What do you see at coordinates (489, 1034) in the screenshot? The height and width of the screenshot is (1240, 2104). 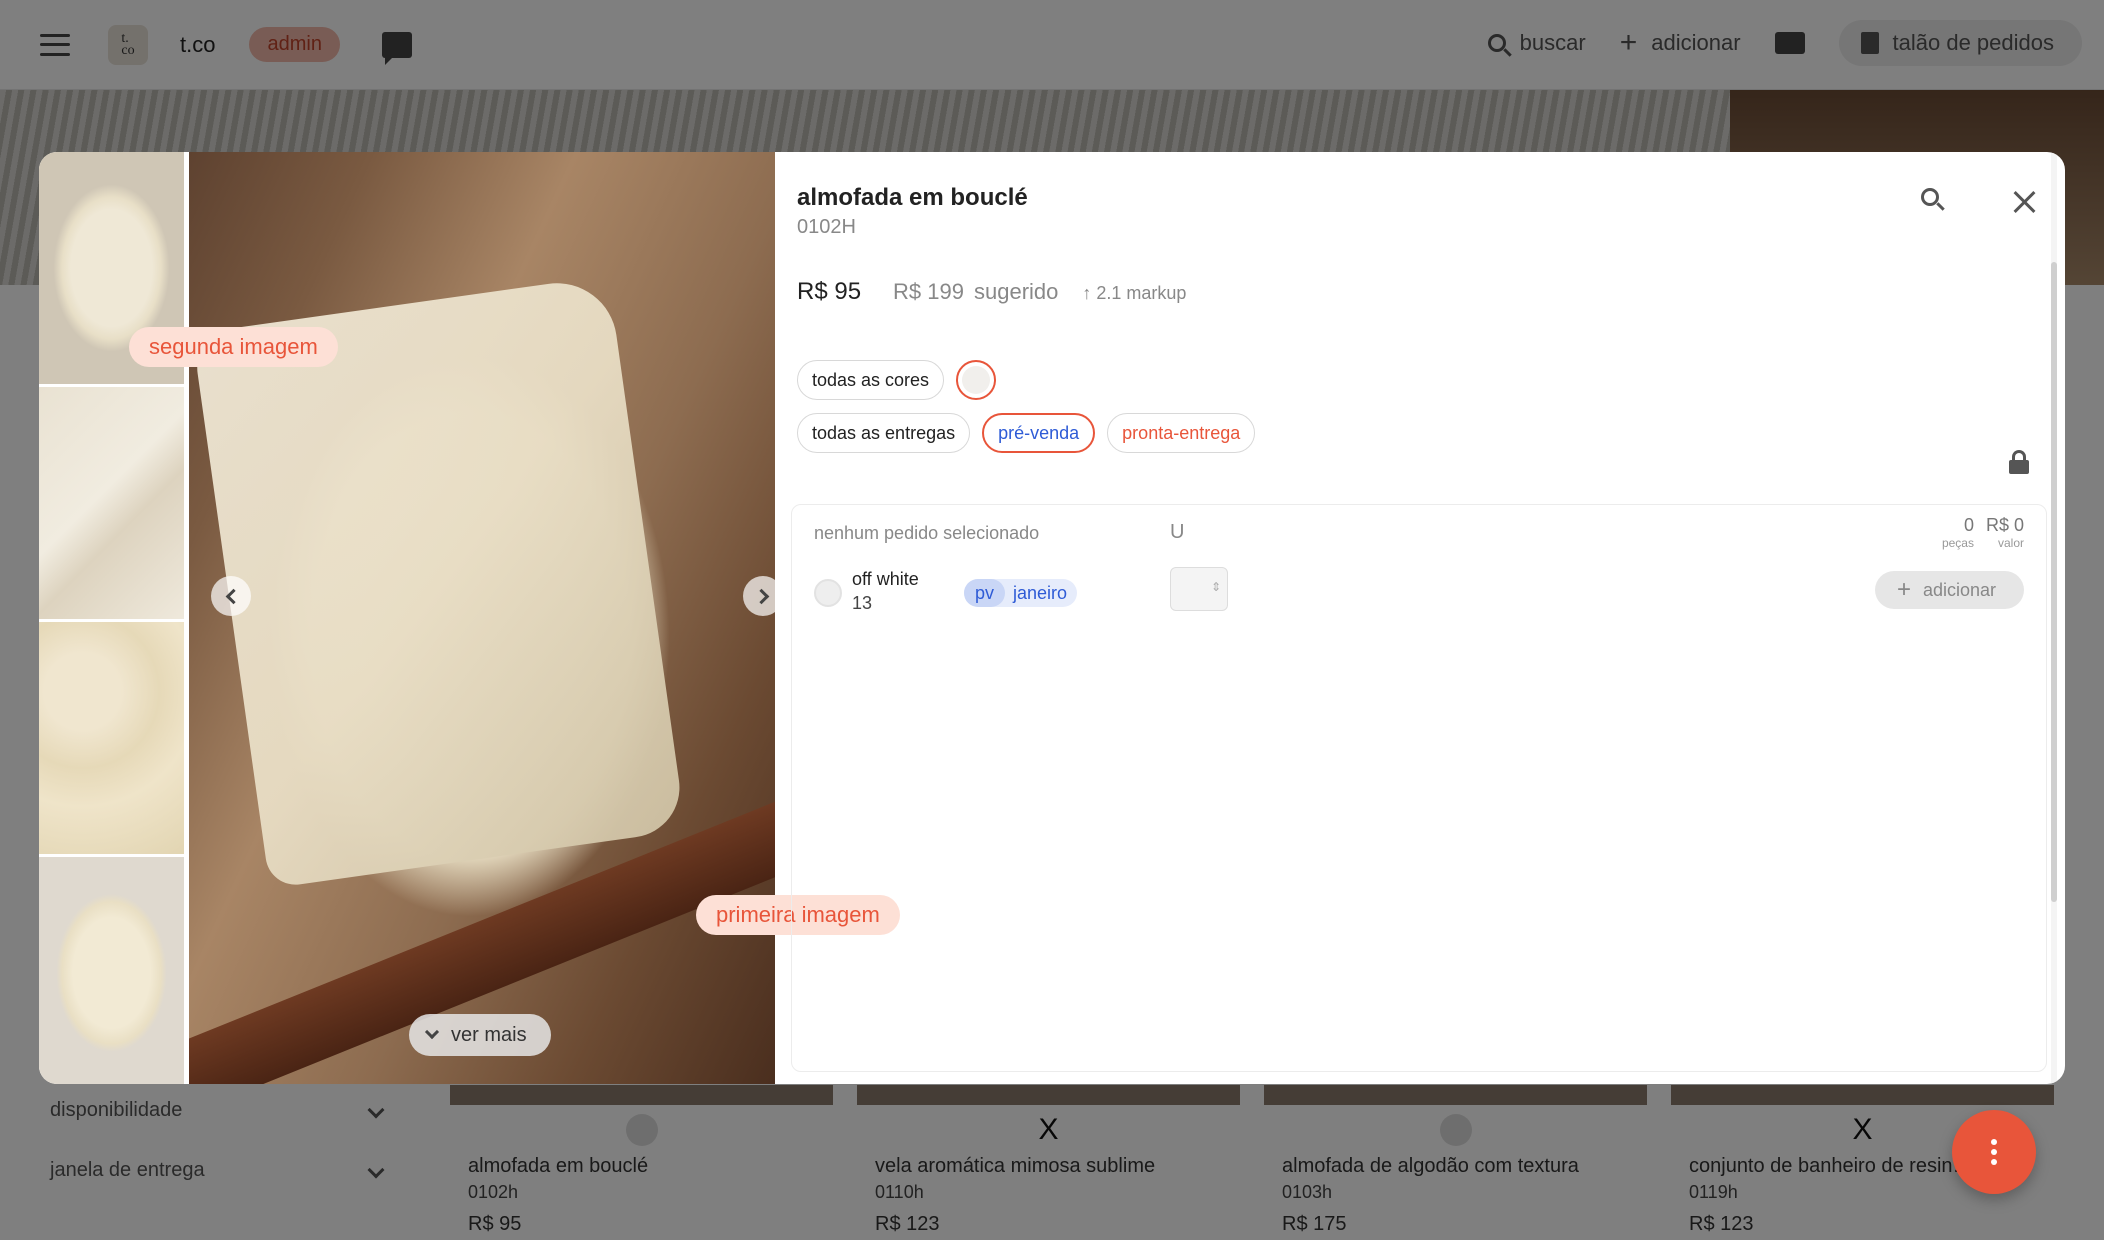 I see `see-more-label: ver mais` at bounding box center [489, 1034].